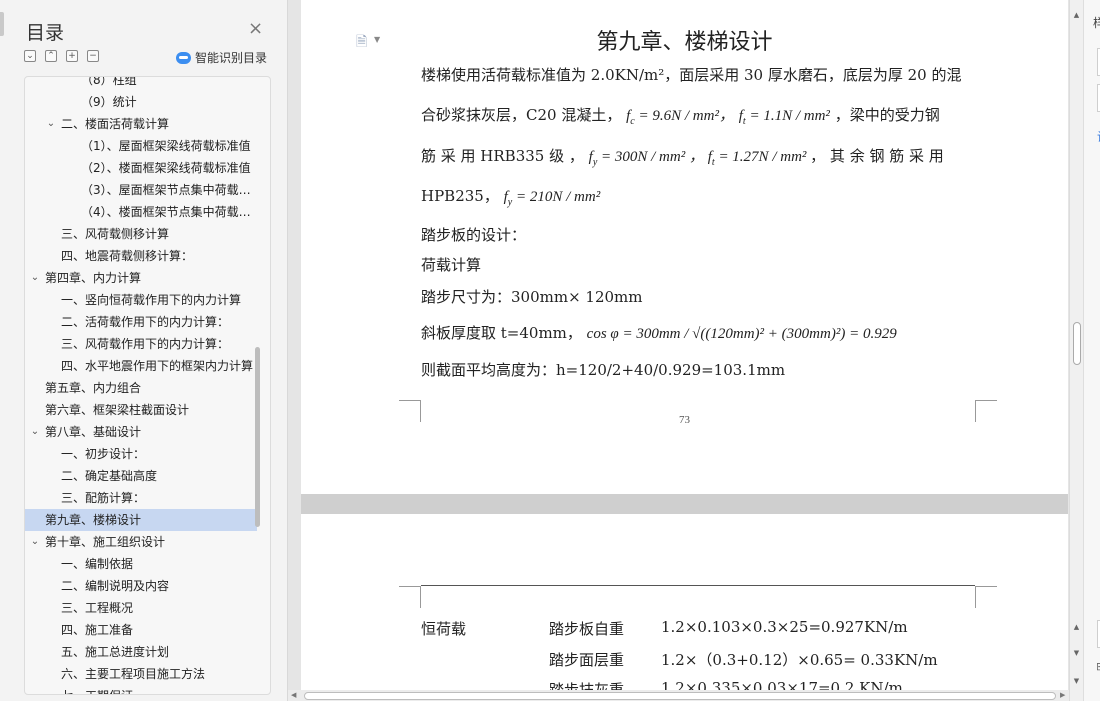 The height and width of the screenshot is (701, 1100). What do you see at coordinates (61, 56) in the screenshot?
I see `toc-toolbar: ⌄ ⌃ + −` at bounding box center [61, 56].